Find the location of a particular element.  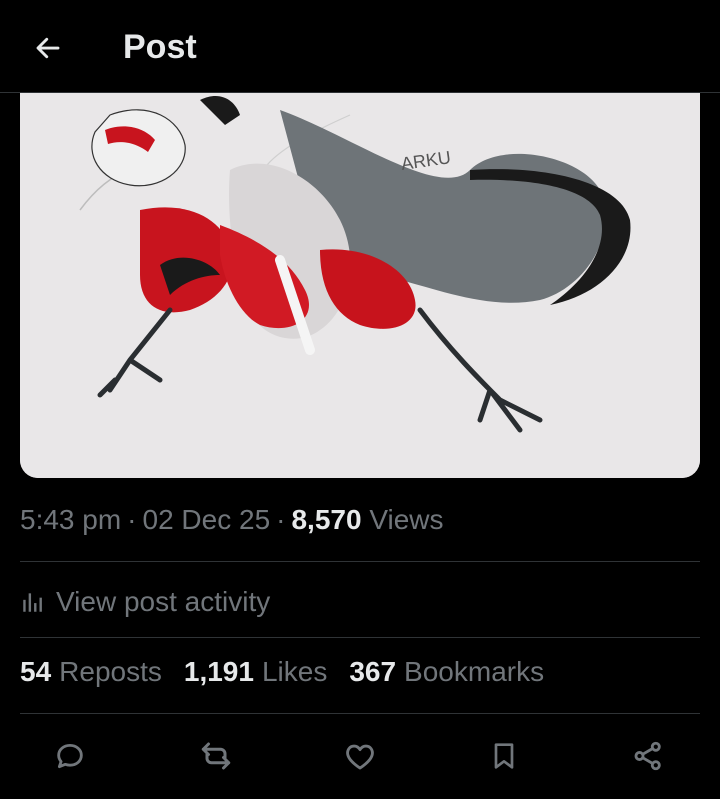

post-date: 02 Dec 25 is located at coordinates (206, 519).